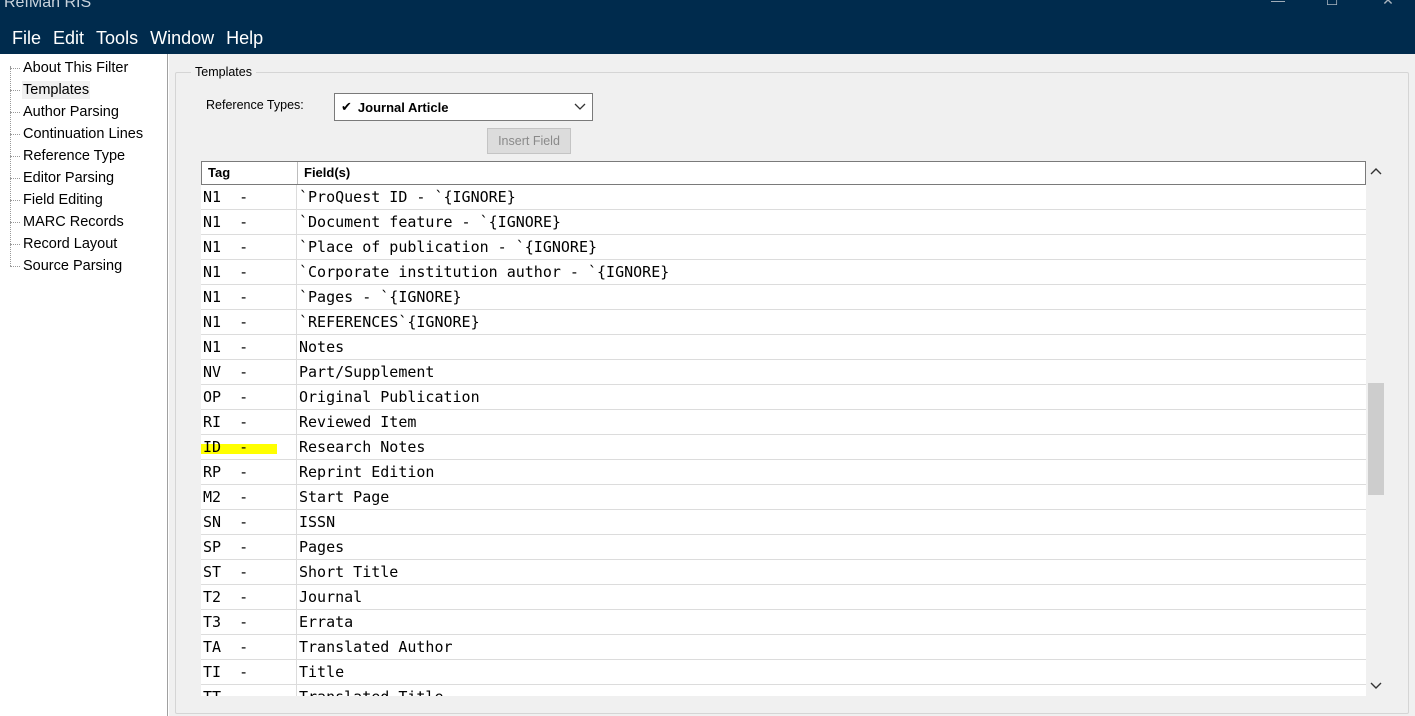 This screenshot has width=1415, height=716. What do you see at coordinates (324, 173) in the screenshot?
I see `column-header-fields: Field(s)` at bounding box center [324, 173].